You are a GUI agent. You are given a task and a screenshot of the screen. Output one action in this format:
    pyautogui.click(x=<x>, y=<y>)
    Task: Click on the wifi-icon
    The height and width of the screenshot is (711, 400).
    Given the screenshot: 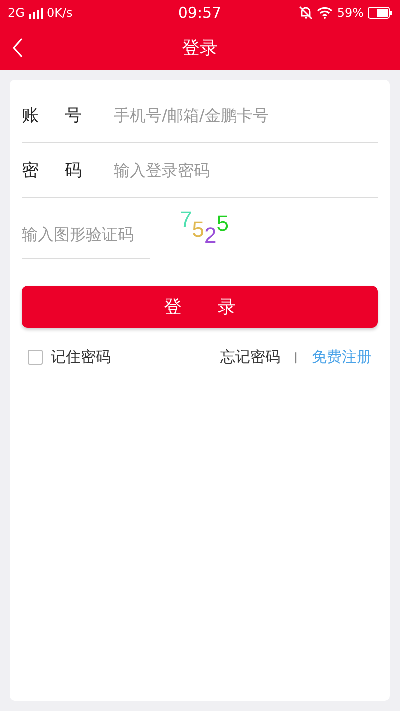 What is the action you would take?
    pyautogui.click(x=325, y=13)
    